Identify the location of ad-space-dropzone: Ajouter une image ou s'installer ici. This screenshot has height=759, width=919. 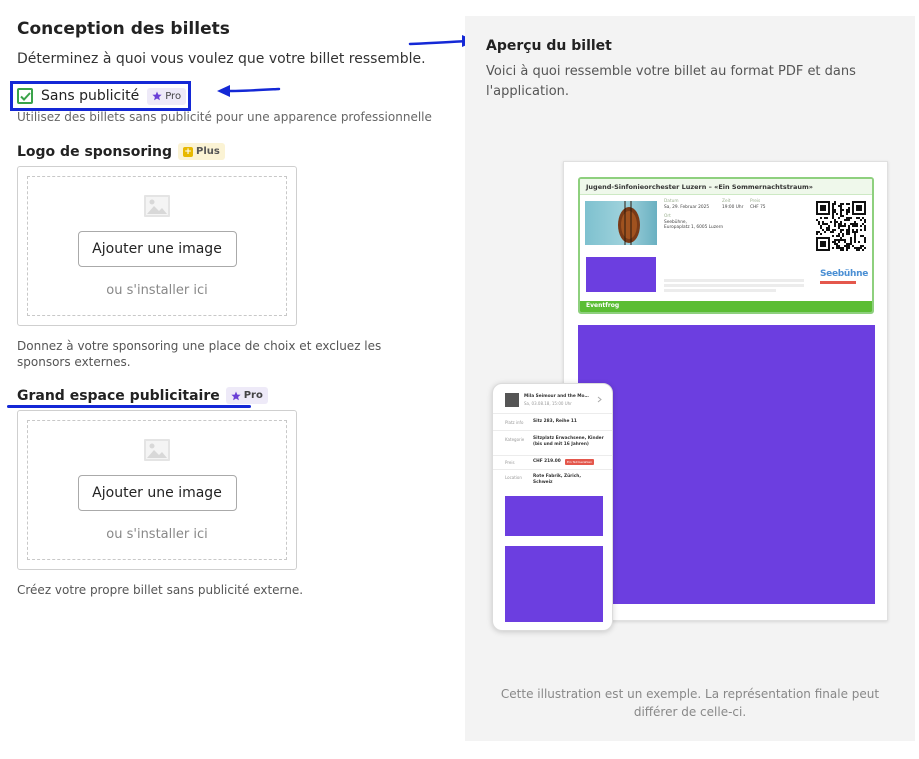
(157, 490).